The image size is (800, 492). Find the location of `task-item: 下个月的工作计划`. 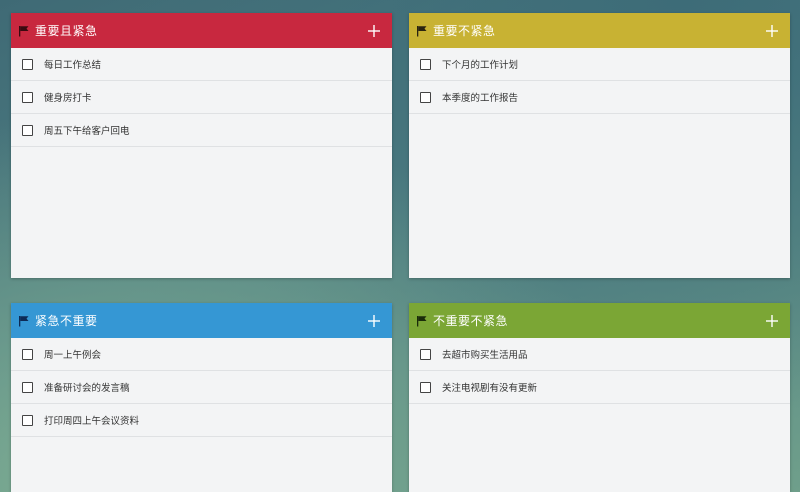

task-item: 下个月的工作计划 is located at coordinates (599, 64).